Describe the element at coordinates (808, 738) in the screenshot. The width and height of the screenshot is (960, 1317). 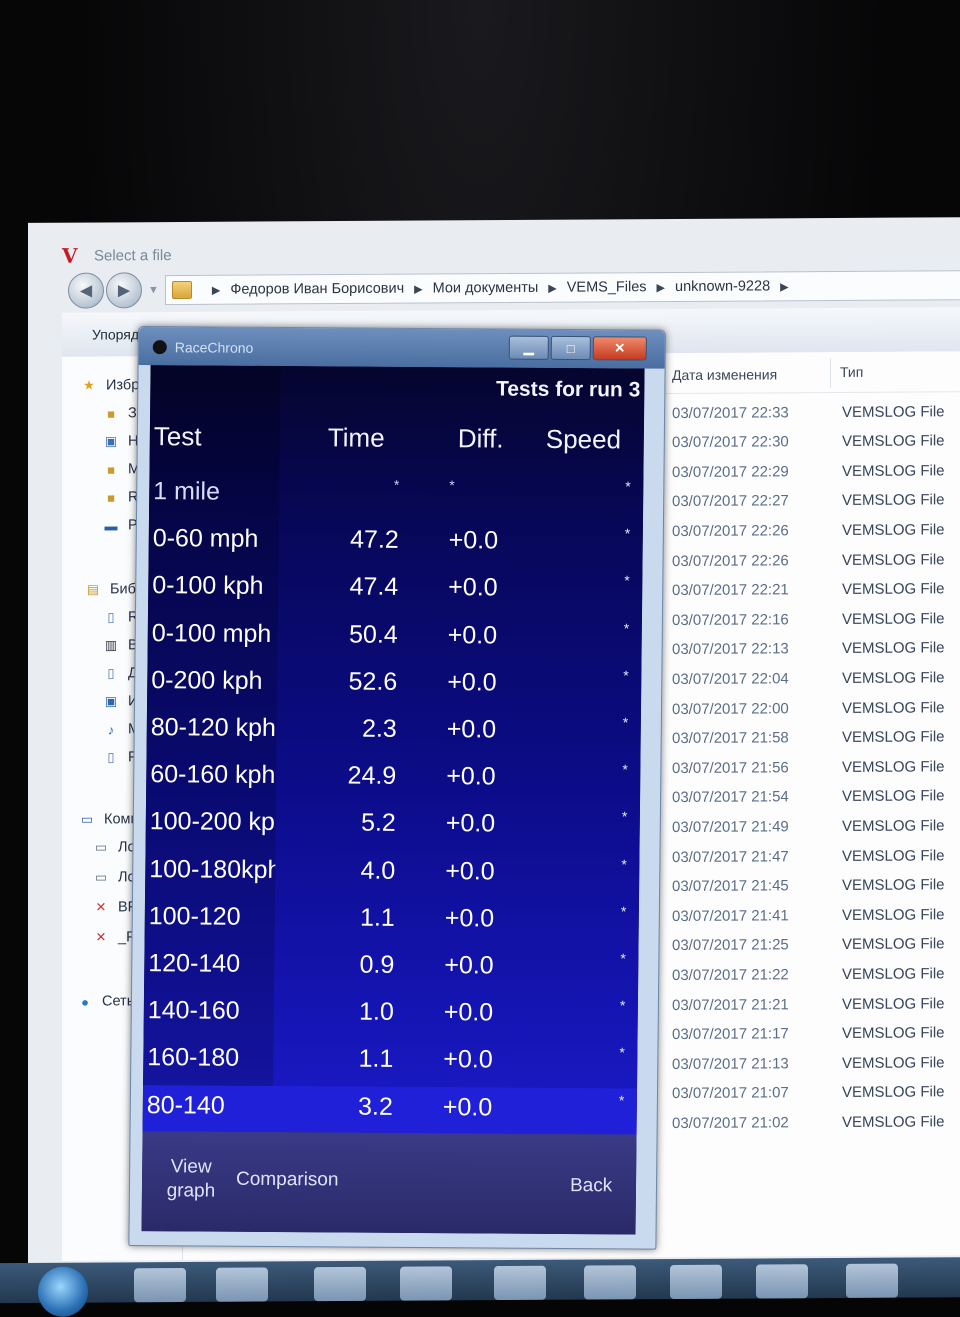
I see `file-row: 03/07/2017 21:58 VEMSLOG File` at that location.